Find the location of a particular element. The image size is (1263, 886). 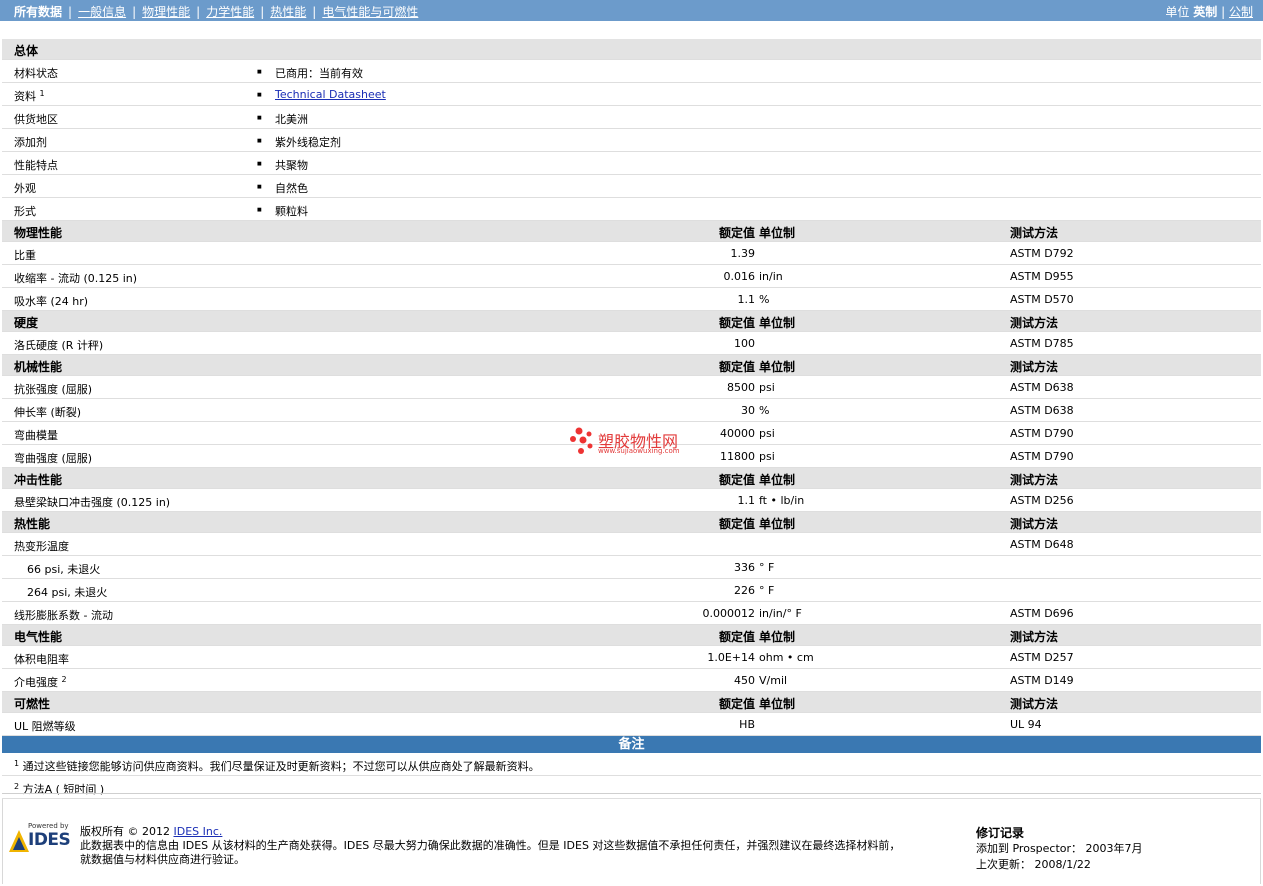

property-unit: V/mil is located at coordinates (773, 680).